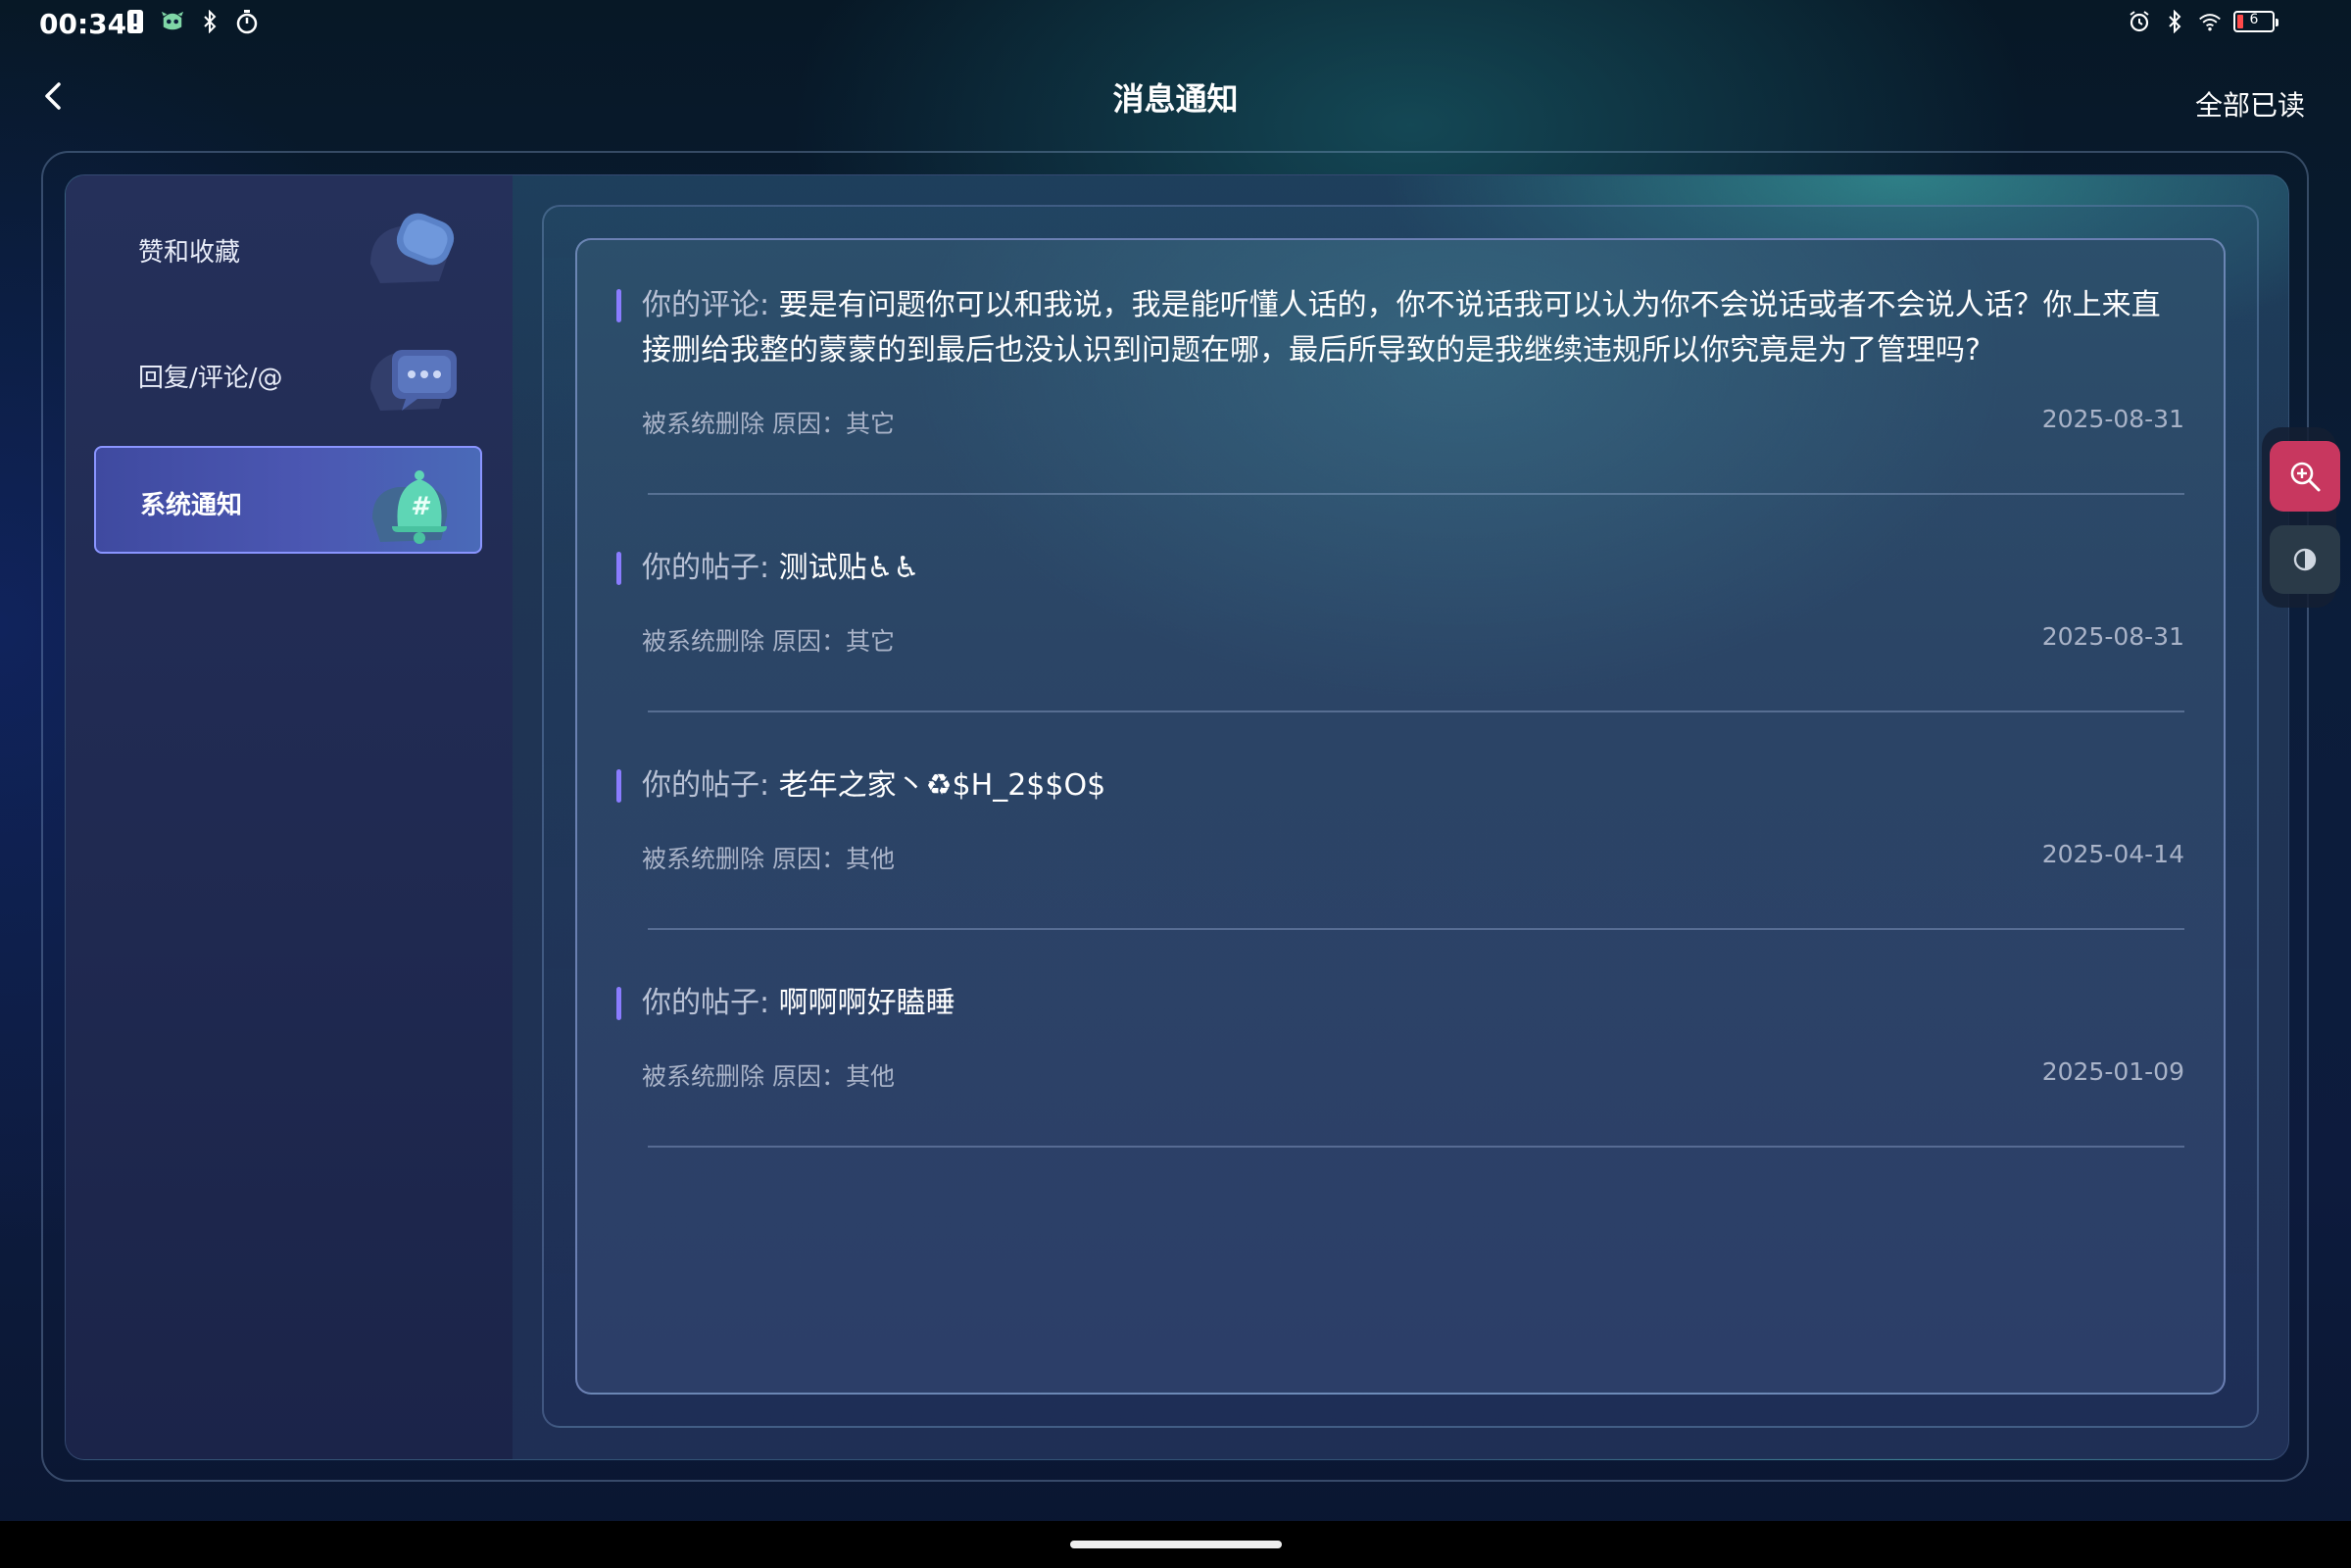 The width and height of the screenshot is (2351, 1568). What do you see at coordinates (1407, 785) in the screenshot?
I see `message-text: 你的帖子: 老年之家丶♻$H_2$$O$` at bounding box center [1407, 785].